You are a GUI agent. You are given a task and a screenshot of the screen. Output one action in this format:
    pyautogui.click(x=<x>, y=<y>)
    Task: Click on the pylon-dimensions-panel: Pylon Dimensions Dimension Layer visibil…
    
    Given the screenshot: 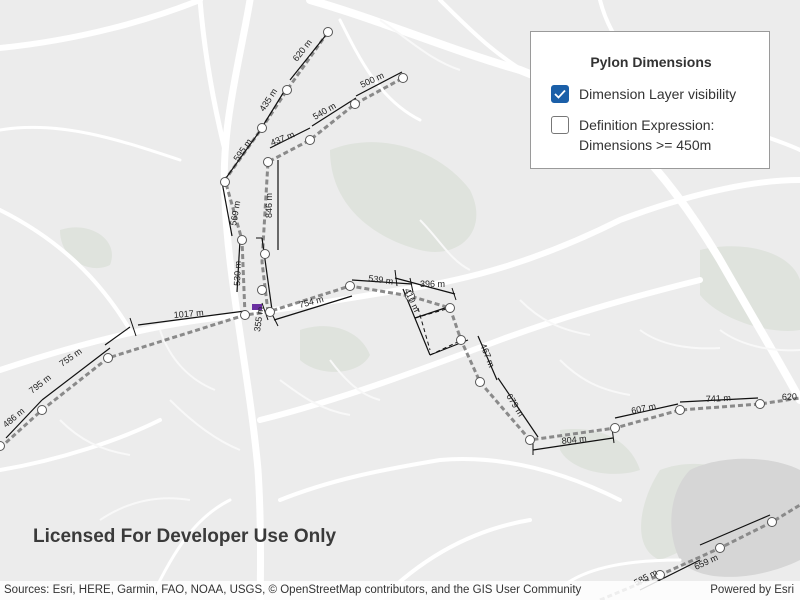 What is the action you would take?
    pyautogui.click(x=650, y=100)
    